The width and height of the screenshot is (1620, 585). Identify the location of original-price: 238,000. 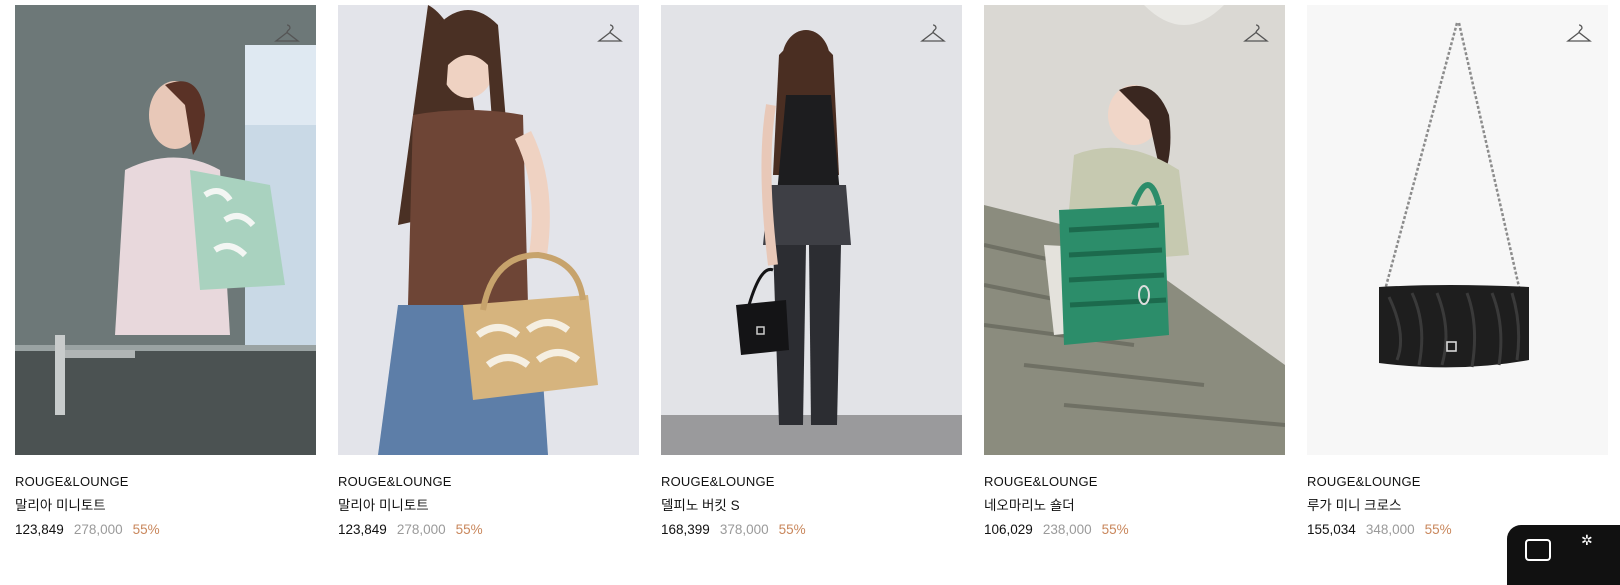
(1067, 529).